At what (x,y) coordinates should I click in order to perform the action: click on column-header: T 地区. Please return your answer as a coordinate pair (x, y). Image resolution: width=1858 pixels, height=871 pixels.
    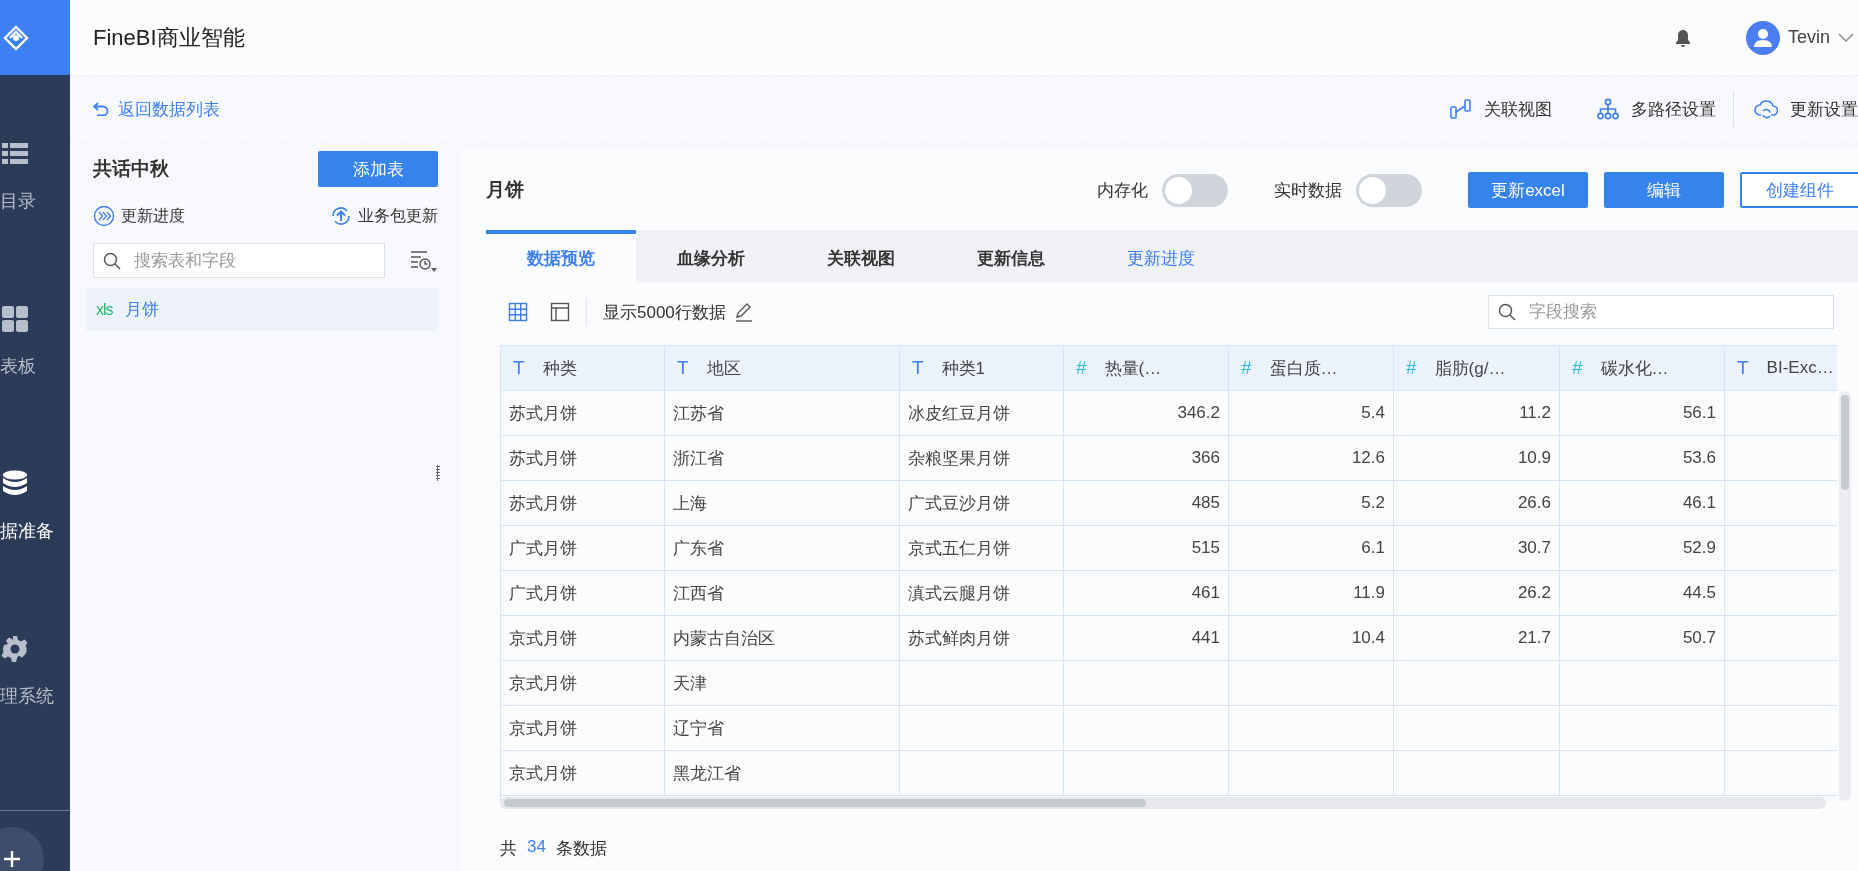
    Looking at the image, I should click on (782, 368).